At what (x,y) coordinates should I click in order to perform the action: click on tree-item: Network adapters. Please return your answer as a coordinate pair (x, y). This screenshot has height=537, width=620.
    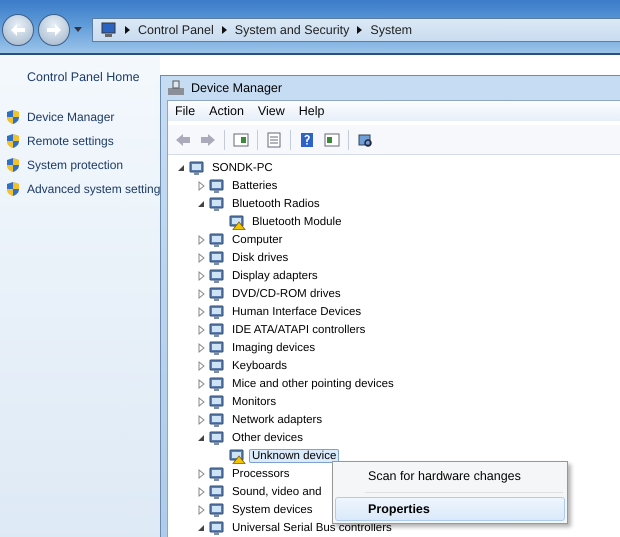
    Looking at the image, I should click on (277, 420).